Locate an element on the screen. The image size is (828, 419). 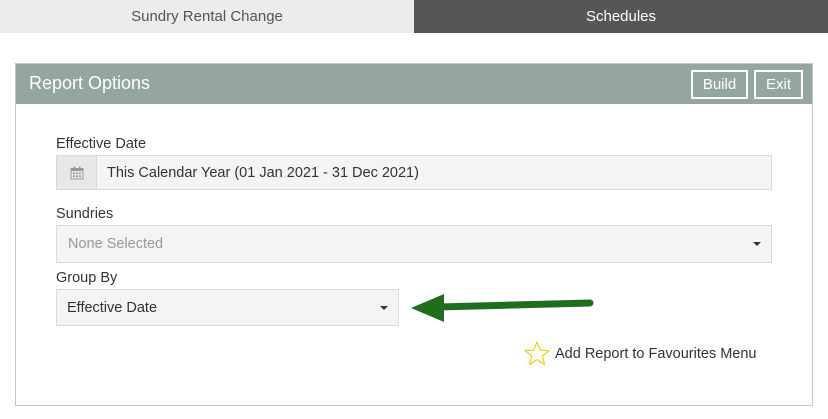
tab-sundry-rental-change: Sundry Rental Change is located at coordinates (207, 16).